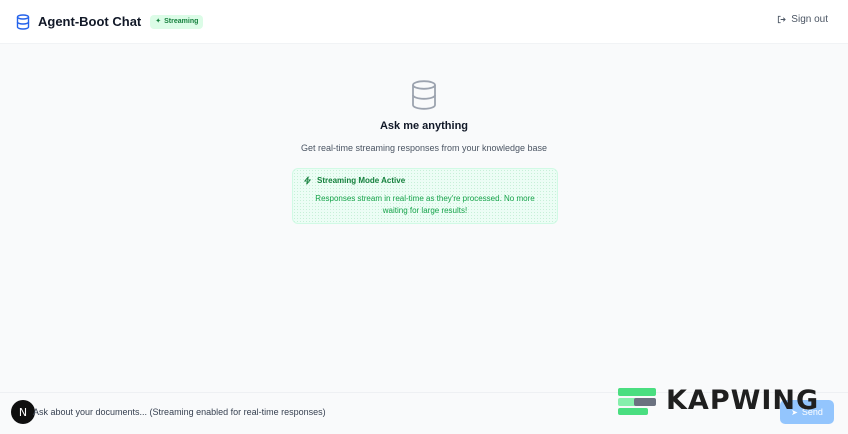 Image resolution: width=848 pixels, height=434 pixels. What do you see at coordinates (743, 400) in the screenshot?
I see `kapwing-watermark-text: KAPWING` at bounding box center [743, 400].